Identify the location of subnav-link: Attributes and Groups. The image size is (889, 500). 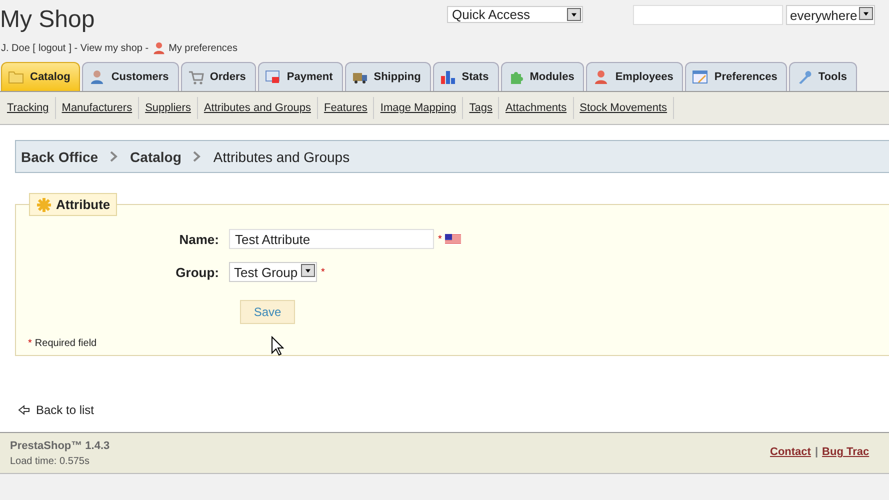
(258, 108).